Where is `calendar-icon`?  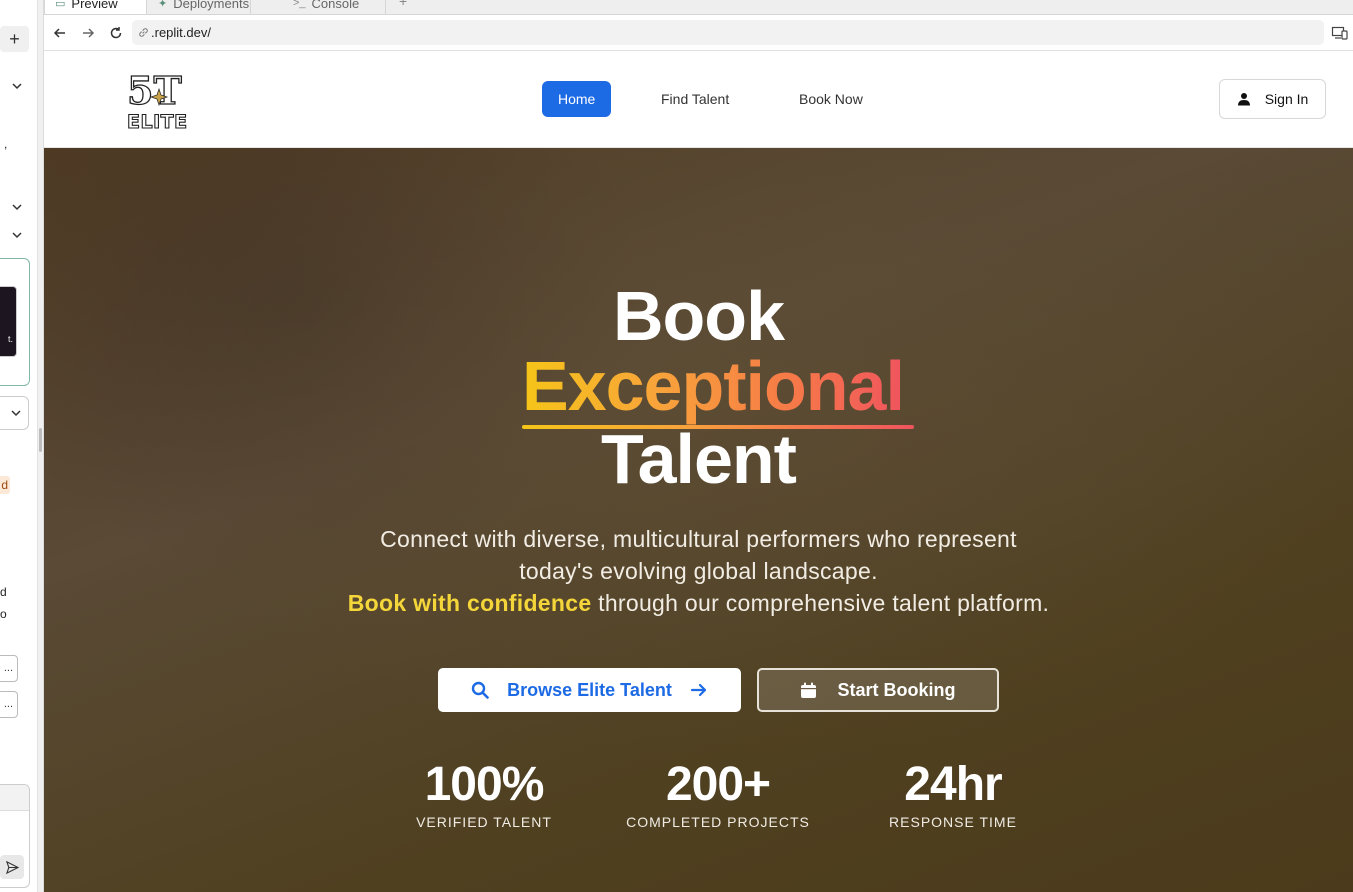
calendar-icon is located at coordinates (809, 690).